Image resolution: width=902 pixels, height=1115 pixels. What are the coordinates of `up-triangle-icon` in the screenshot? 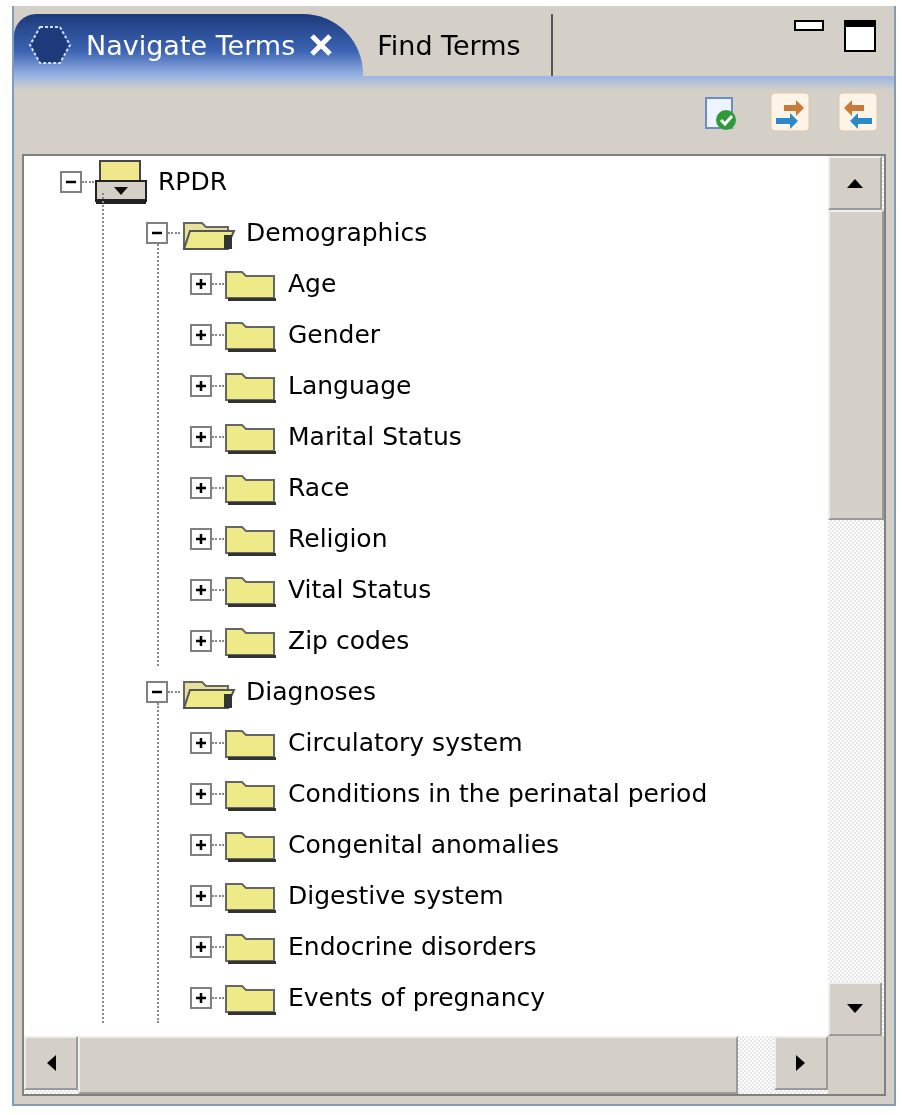 It's located at (855, 183).